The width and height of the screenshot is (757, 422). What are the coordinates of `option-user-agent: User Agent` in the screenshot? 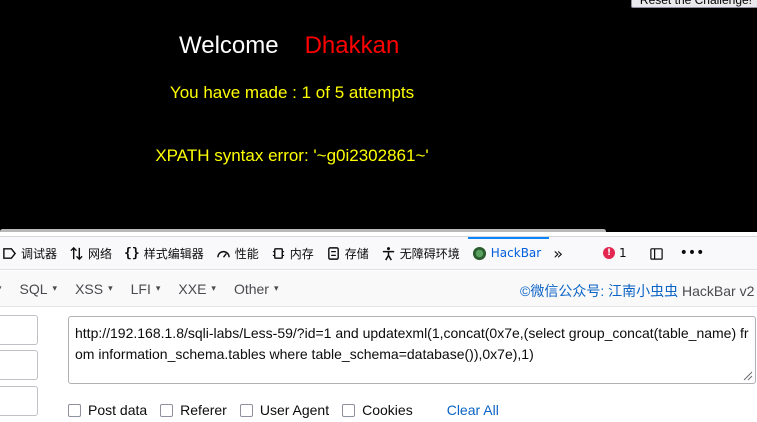 It's located at (284, 410).